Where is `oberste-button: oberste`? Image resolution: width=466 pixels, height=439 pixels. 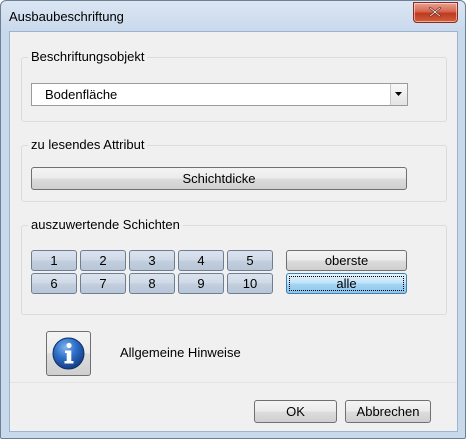
oberste-button: oberste is located at coordinates (346, 260).